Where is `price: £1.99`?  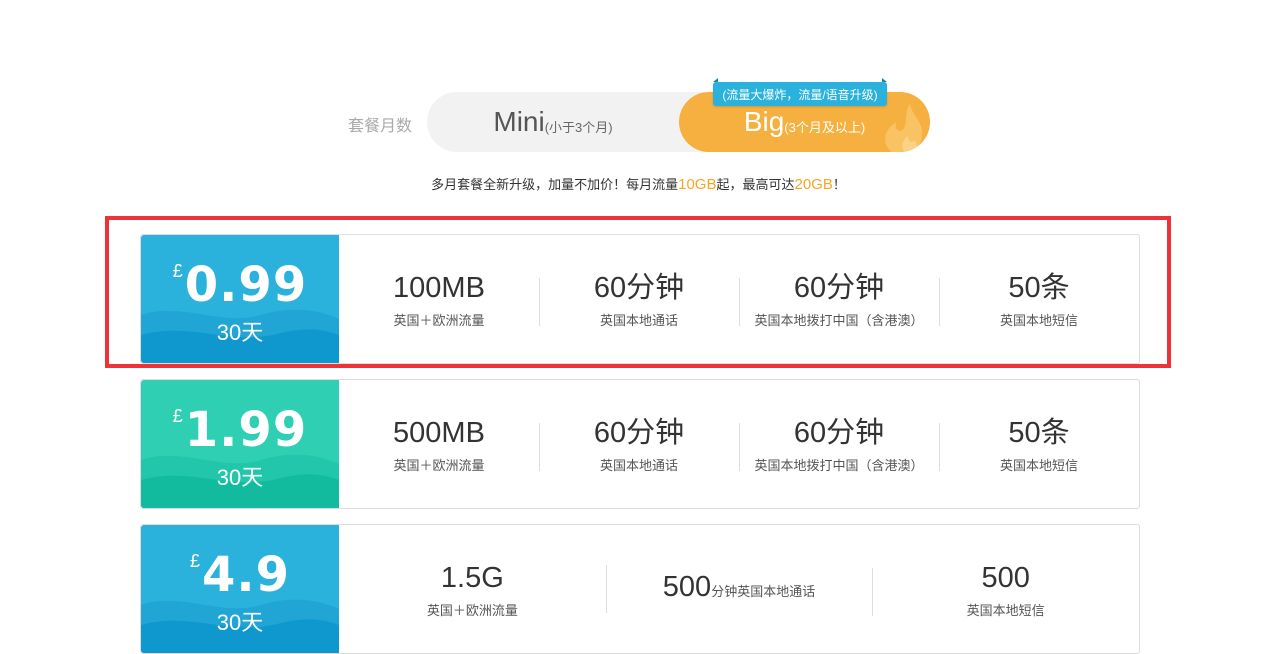 price: £1.99 is located at coordinates (240, 430).